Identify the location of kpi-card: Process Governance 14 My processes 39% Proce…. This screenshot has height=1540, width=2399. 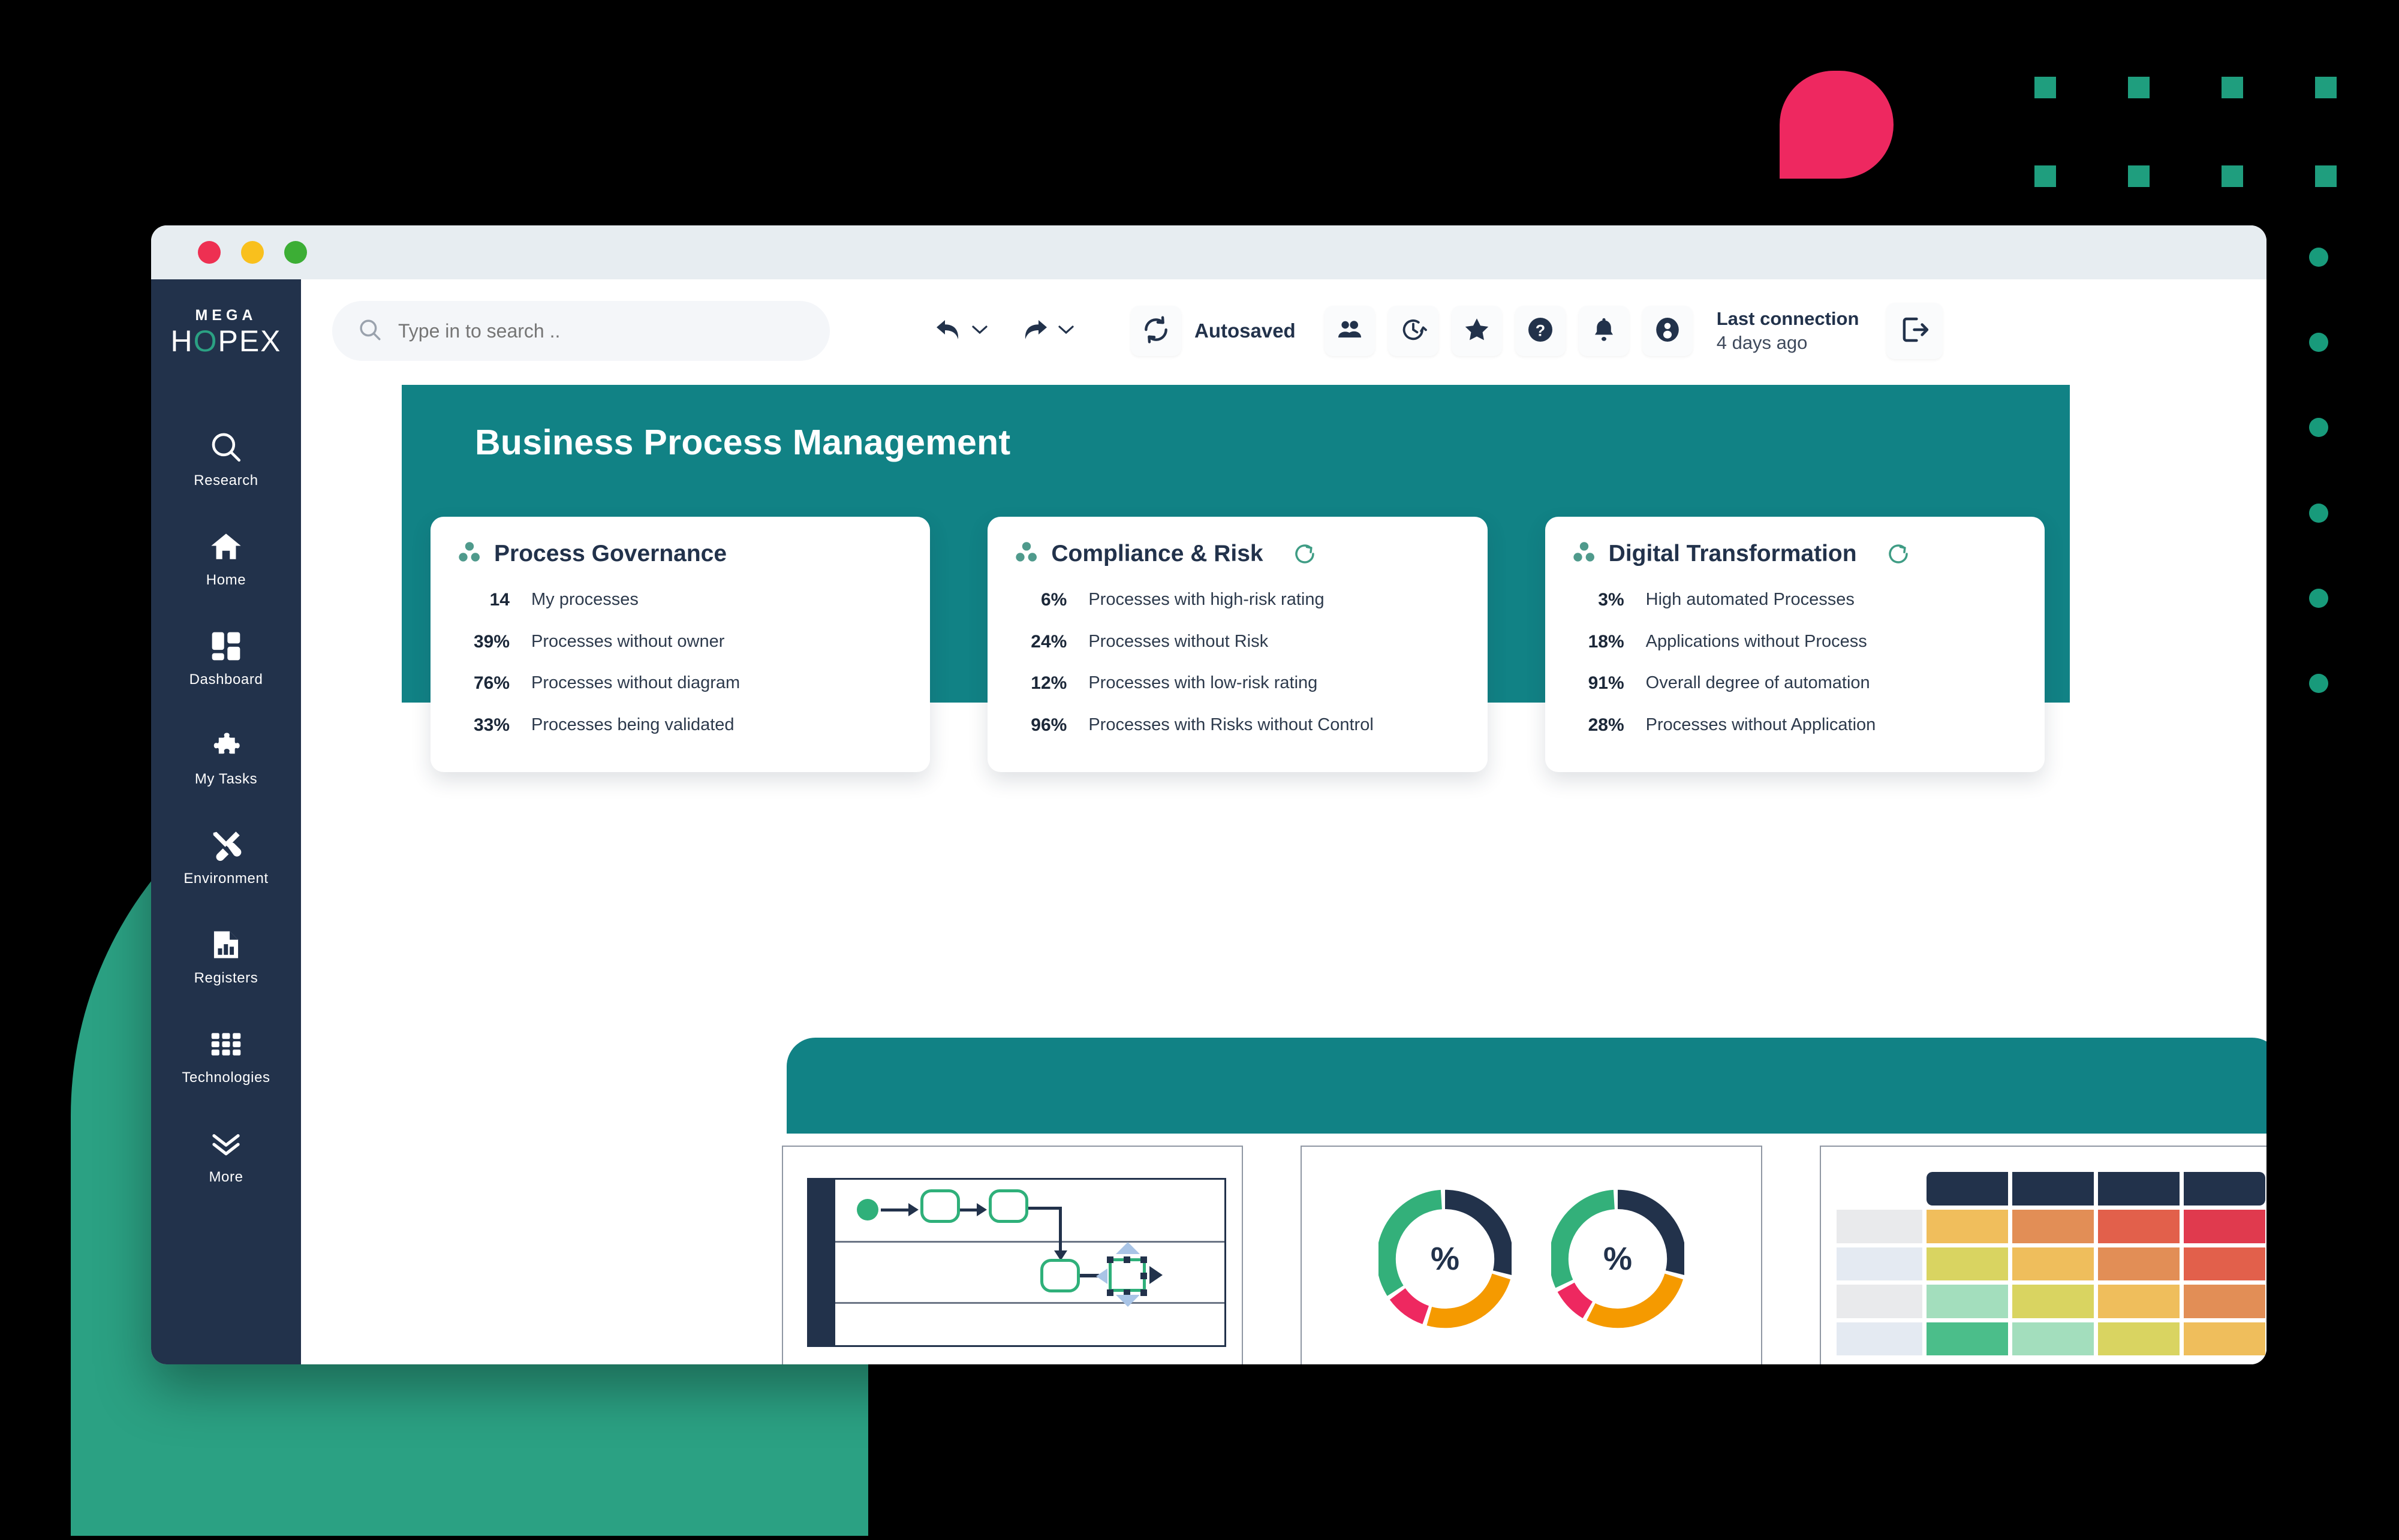
(681, 644).